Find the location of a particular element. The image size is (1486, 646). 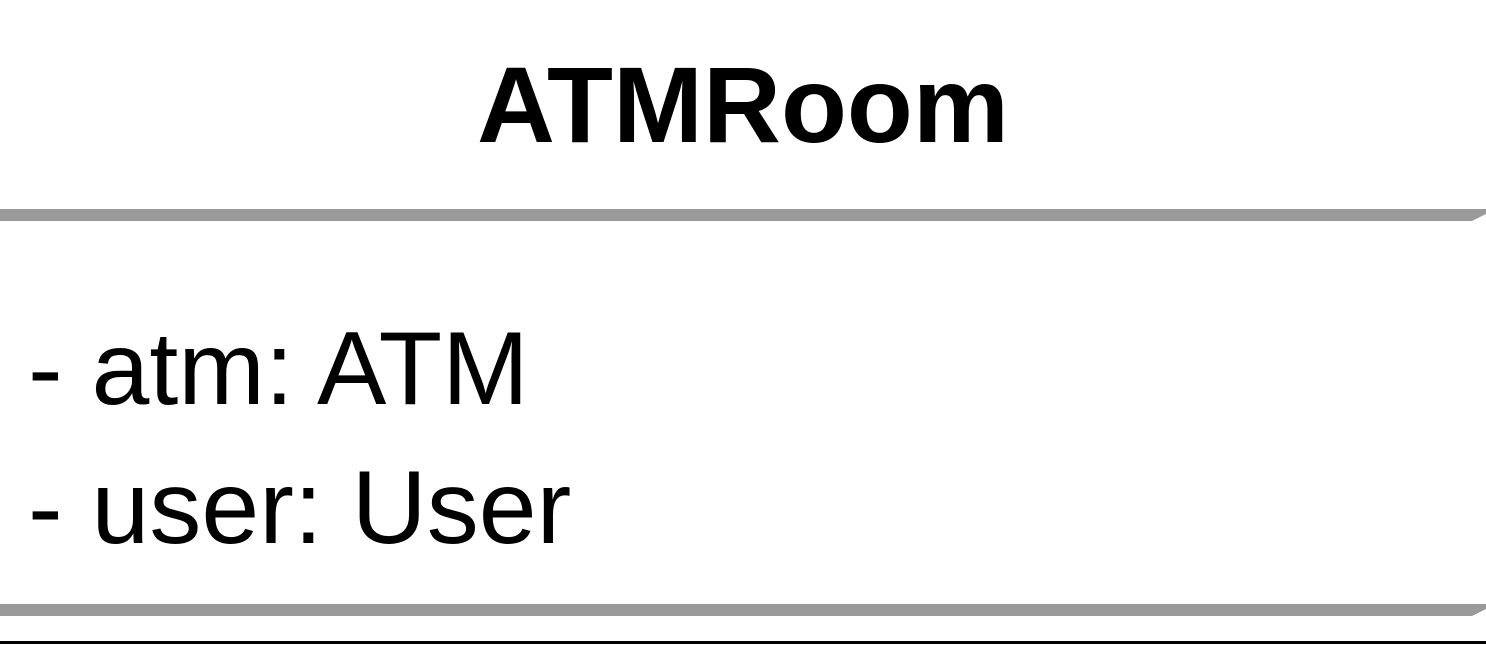

attribute-user: - user: User is located at coordinates (300, 508).